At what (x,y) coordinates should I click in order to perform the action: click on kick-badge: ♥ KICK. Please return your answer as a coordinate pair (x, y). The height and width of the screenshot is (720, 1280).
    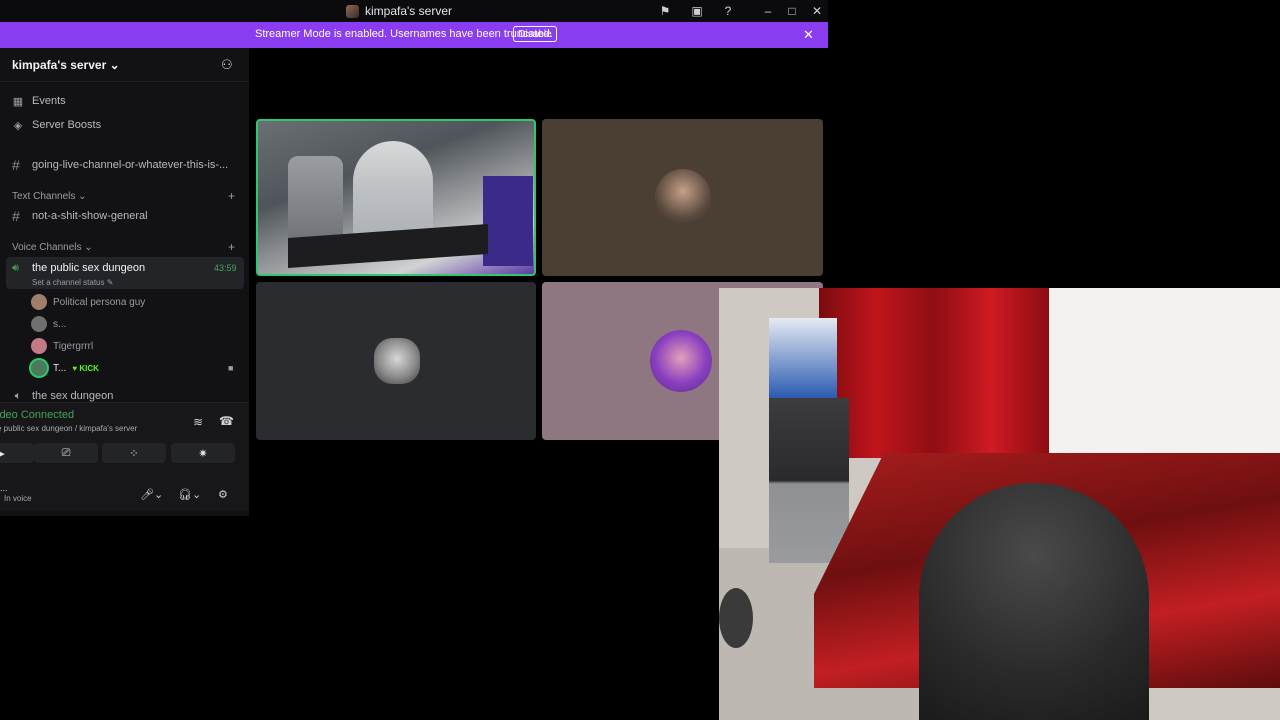
    Looking at the image, I should click on (85, 368).